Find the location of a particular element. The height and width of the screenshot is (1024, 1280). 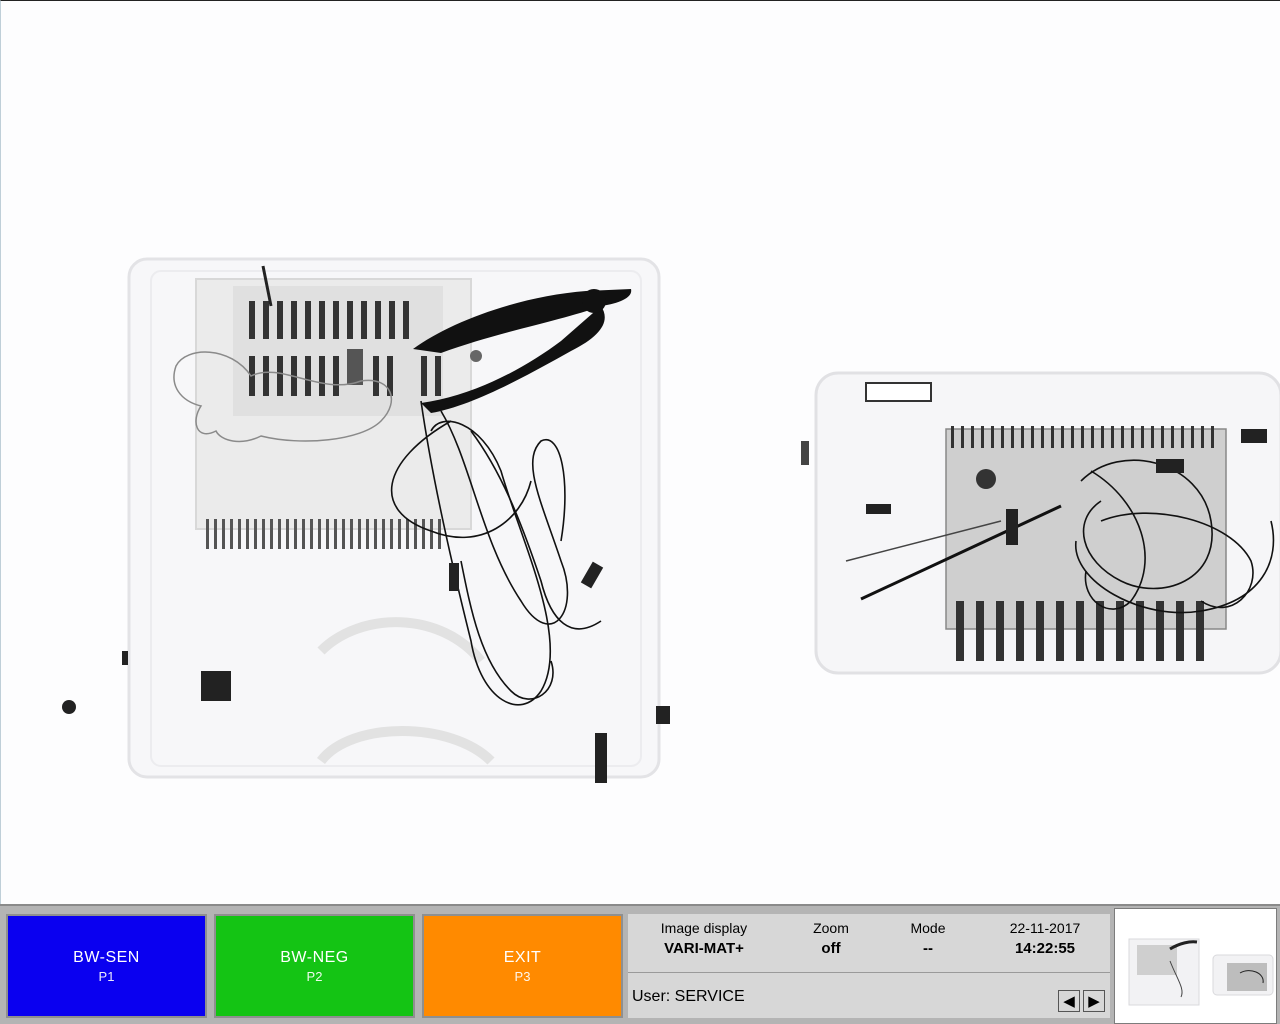

mode-label: Mode is located at coordinates (928, 928).